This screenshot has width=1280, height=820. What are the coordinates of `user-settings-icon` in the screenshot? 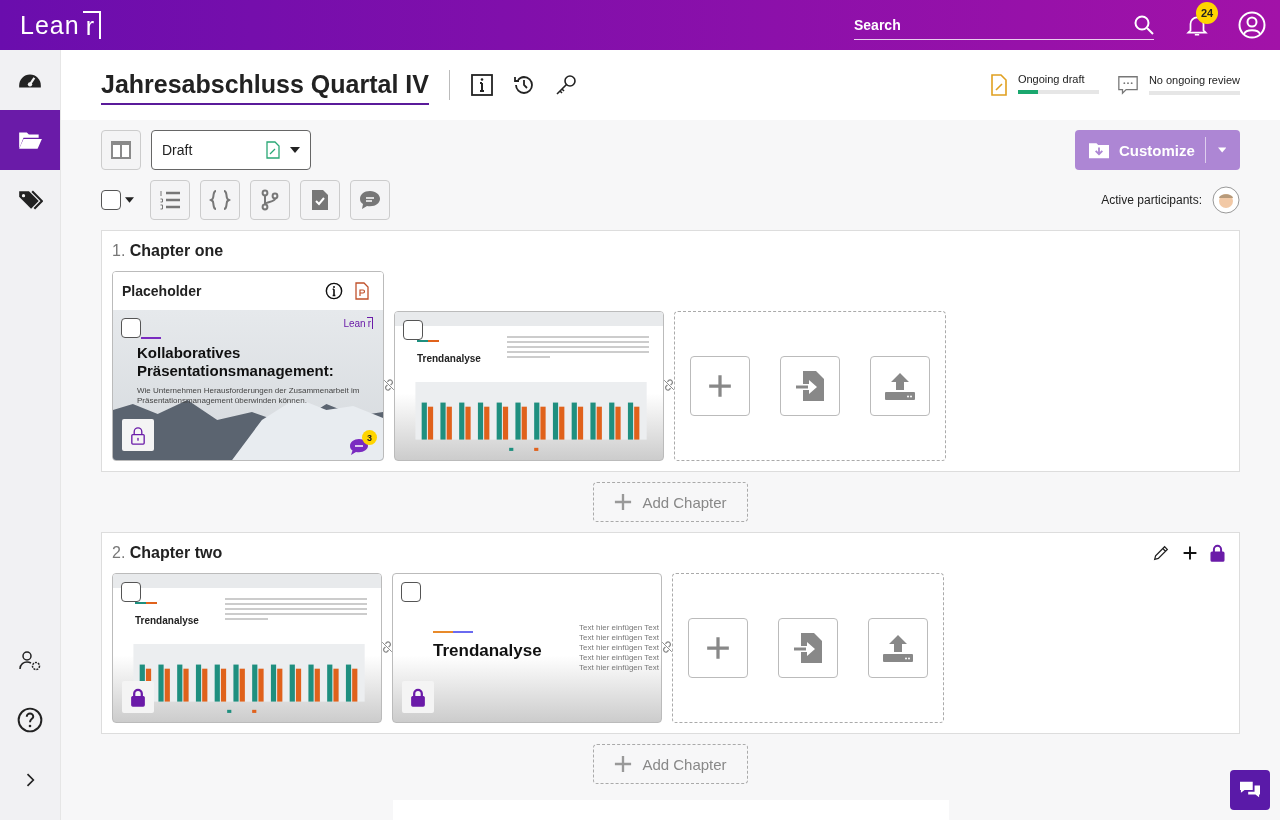 It's located at (30, 660).